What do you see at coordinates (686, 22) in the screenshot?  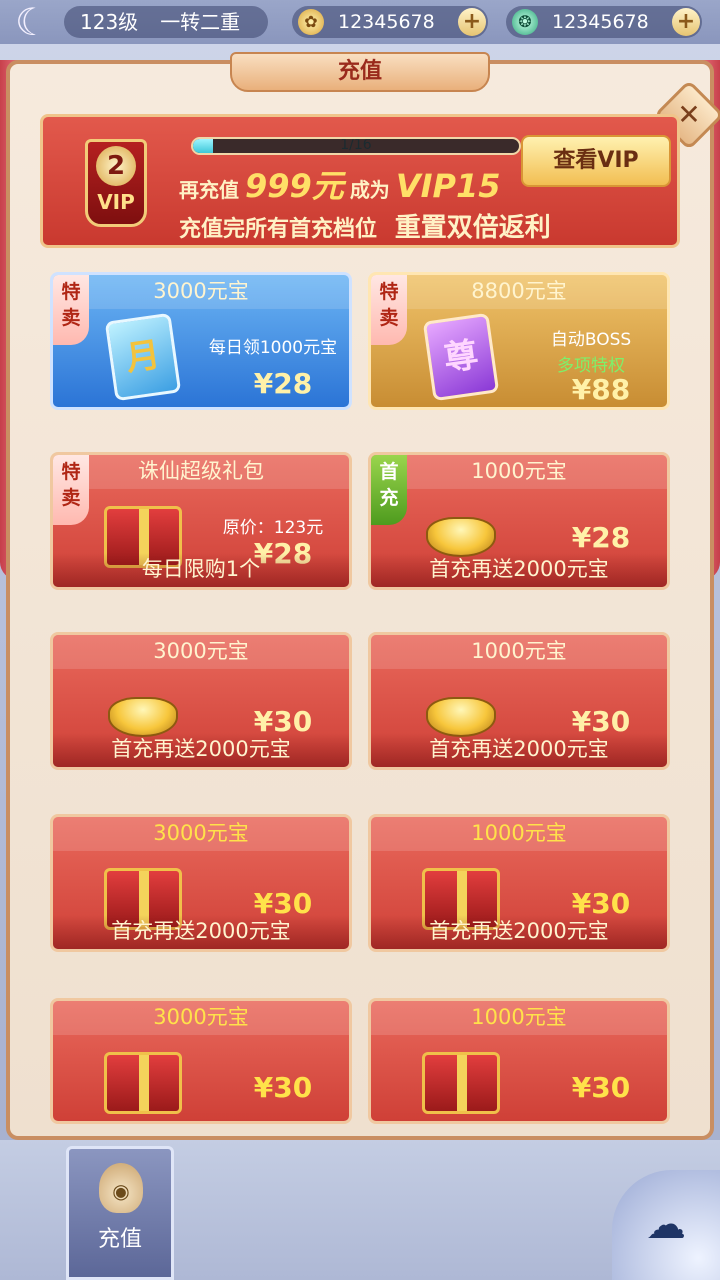 I see `add-jade-button: +` at bounding box center [686, 22].